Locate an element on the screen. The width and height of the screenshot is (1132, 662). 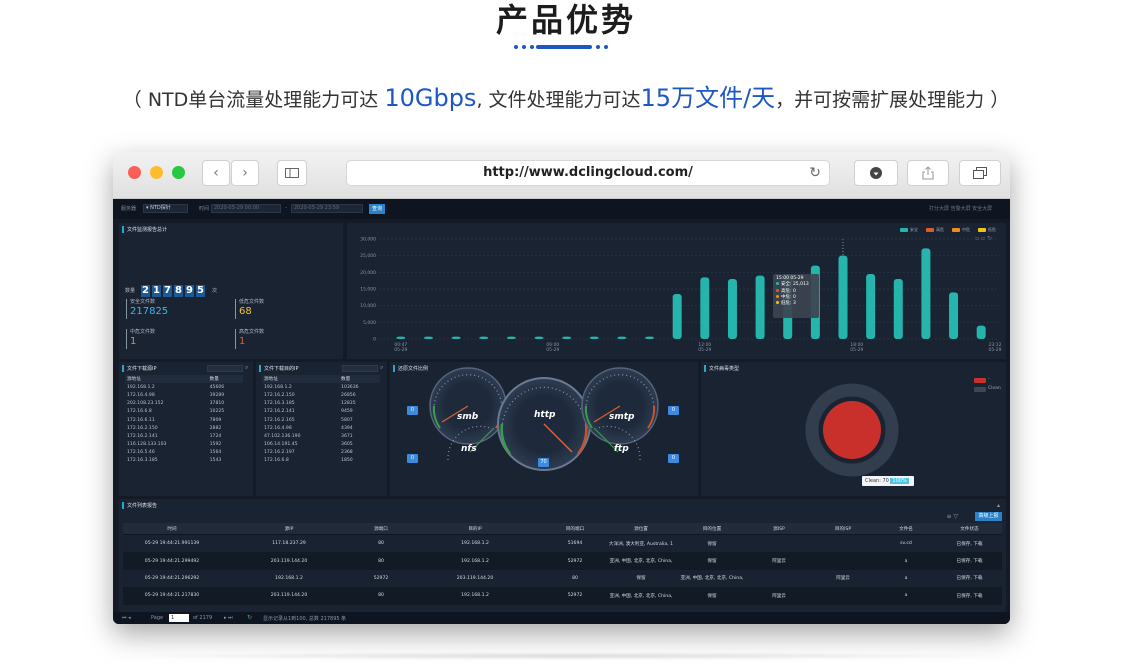
sidebar-toggle-button is located at coordinates (292, 173).